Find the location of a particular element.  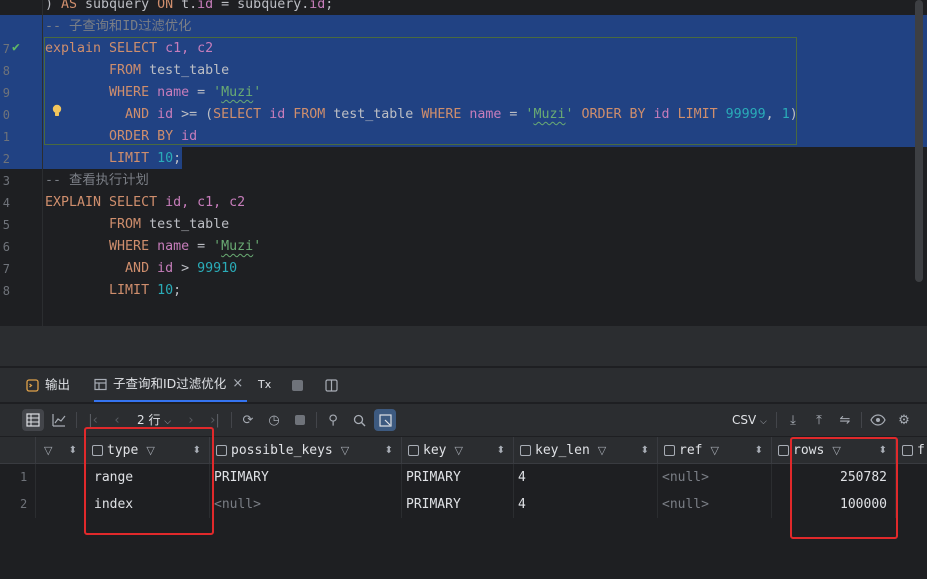

code-token: = subquery. is located at coordinates (261, 6).